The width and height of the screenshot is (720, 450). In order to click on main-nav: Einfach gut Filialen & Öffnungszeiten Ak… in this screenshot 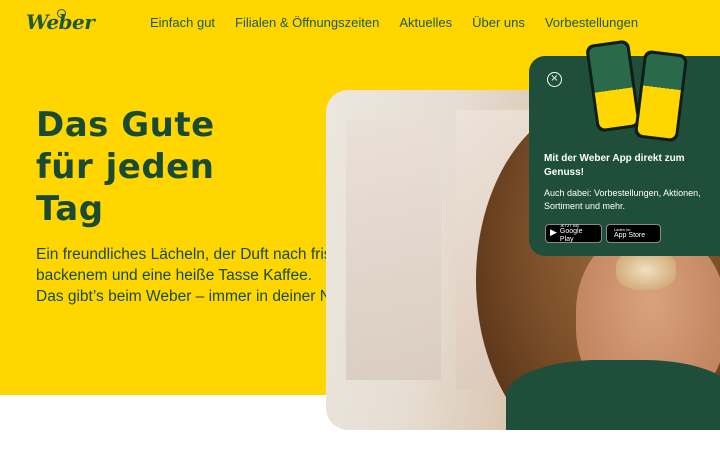, I will do `click(394, 22)`.